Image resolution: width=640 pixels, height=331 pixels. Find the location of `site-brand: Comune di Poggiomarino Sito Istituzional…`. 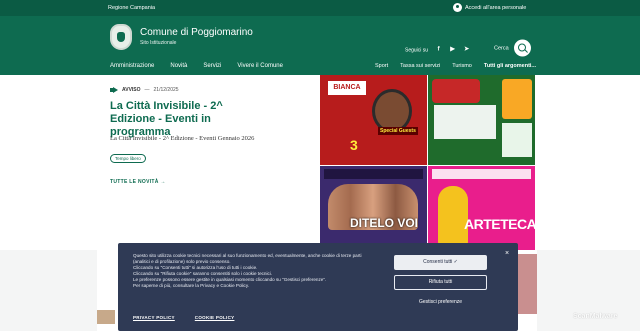

site-brand: Comune di Poggiomarino Sito Istituzional… is located at coordinates (196, 36).